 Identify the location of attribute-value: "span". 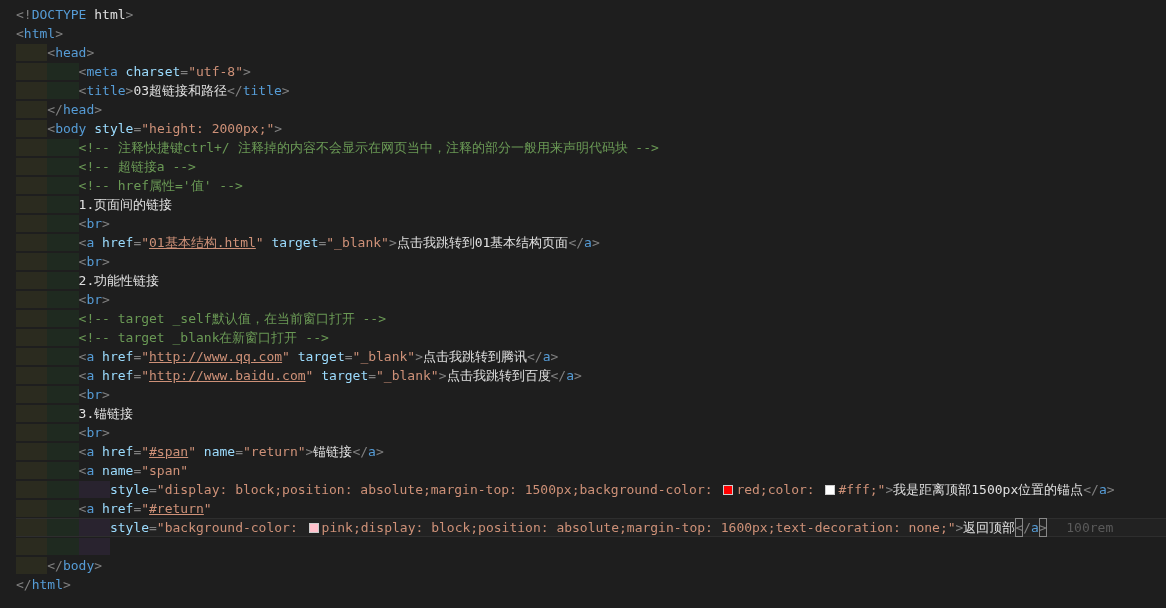
(165, 470).